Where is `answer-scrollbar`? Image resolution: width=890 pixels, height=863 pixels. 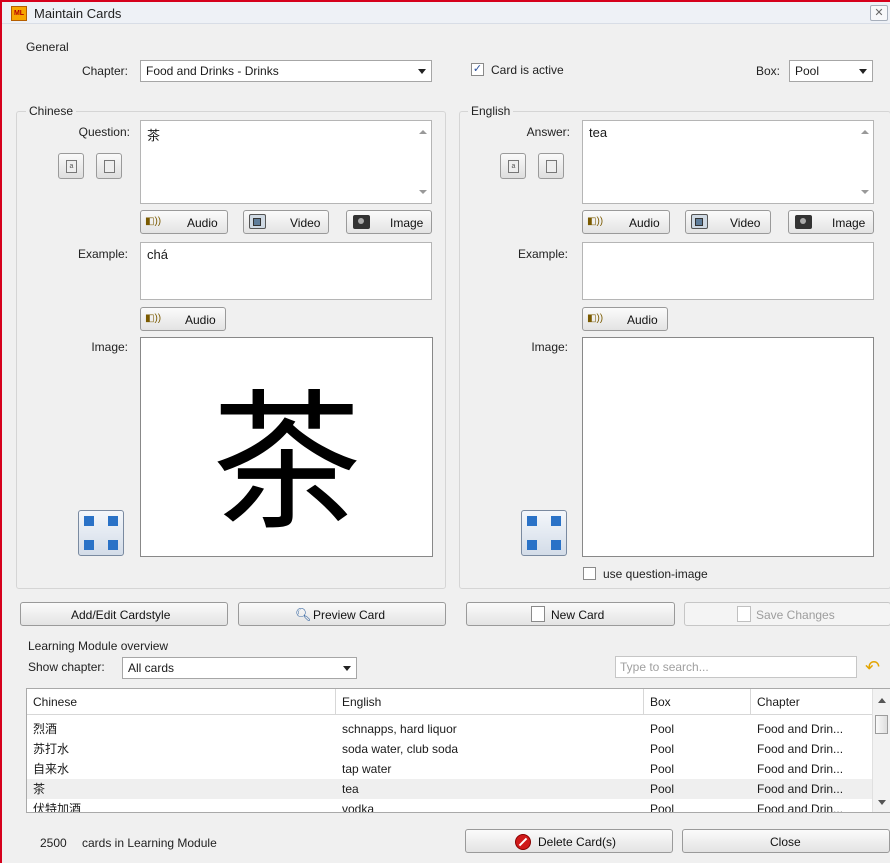
answer-scrollbar is located at coordinates (864, 162).